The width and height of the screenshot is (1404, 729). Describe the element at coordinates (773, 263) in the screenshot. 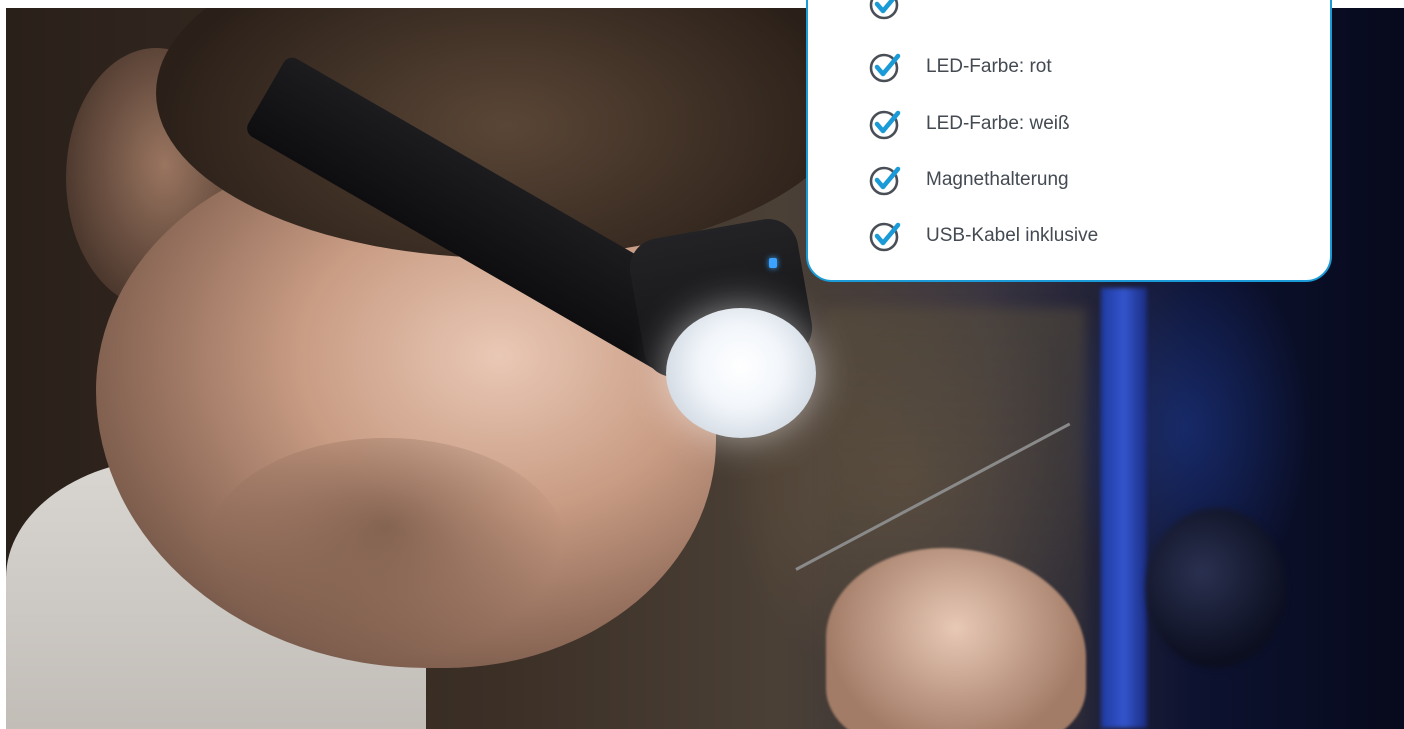

I see `headlamp-indicator-light` at that location.